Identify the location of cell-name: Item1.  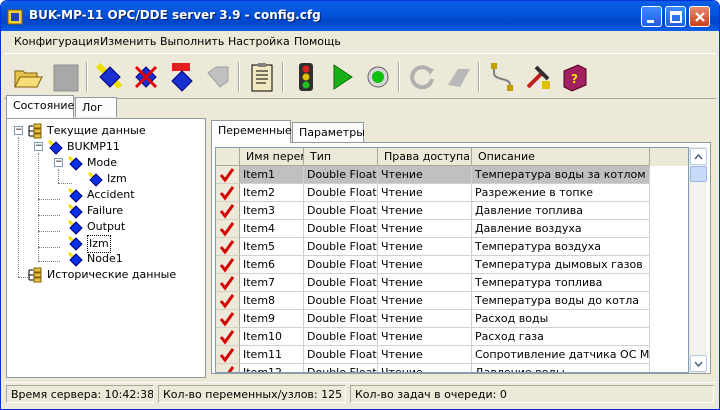
(272, 175).